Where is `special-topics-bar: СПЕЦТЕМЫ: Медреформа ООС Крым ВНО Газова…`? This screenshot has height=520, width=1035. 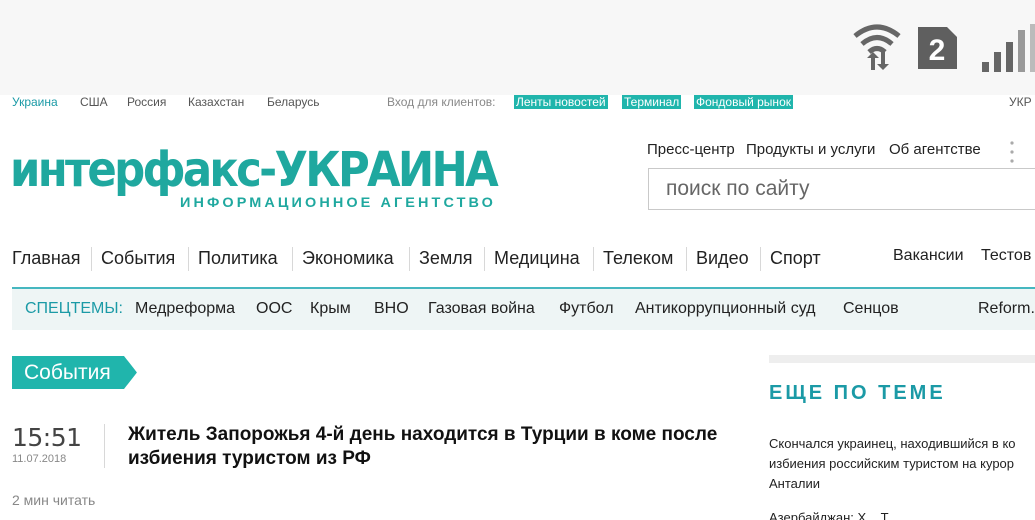 special-topics-bar: СПЕЦТЕМЫ: Медреформа ООС Крым ВНО Газова… is located at coordinates (523, 308).